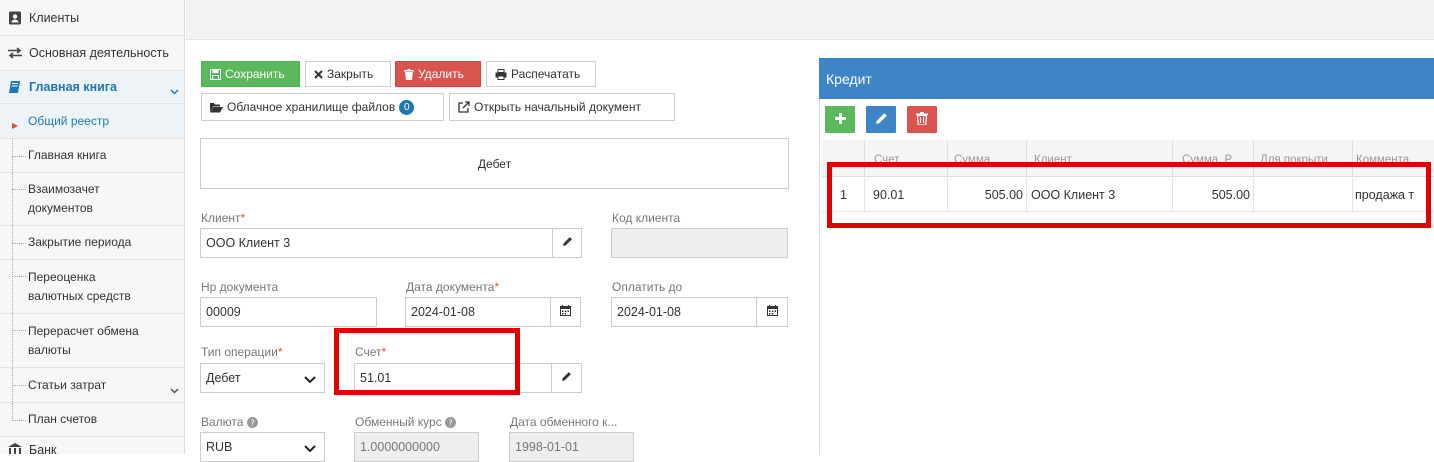 This screenshot has width=1434, height=462. What do you see at coordinates (376, 243) in the screenshot?
I see `client-input: ООО Клиент 3` at bounding box center [376, 243].